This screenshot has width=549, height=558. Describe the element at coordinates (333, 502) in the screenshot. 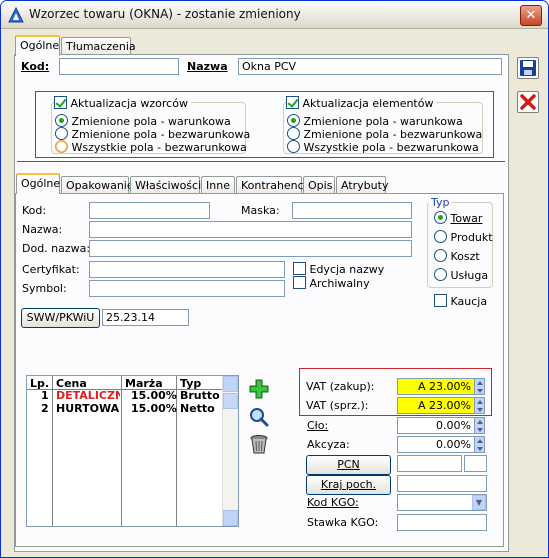

I see `kod-kgo-label: Kod KGO:` at that location.